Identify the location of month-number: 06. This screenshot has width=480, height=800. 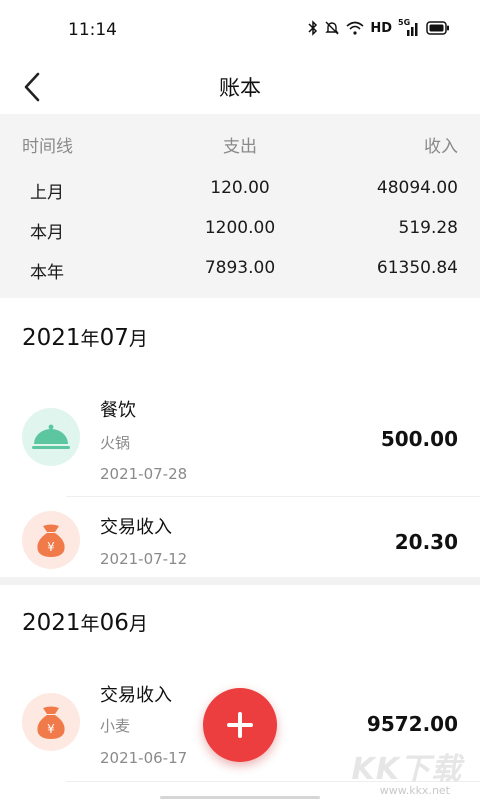
(114, 623).